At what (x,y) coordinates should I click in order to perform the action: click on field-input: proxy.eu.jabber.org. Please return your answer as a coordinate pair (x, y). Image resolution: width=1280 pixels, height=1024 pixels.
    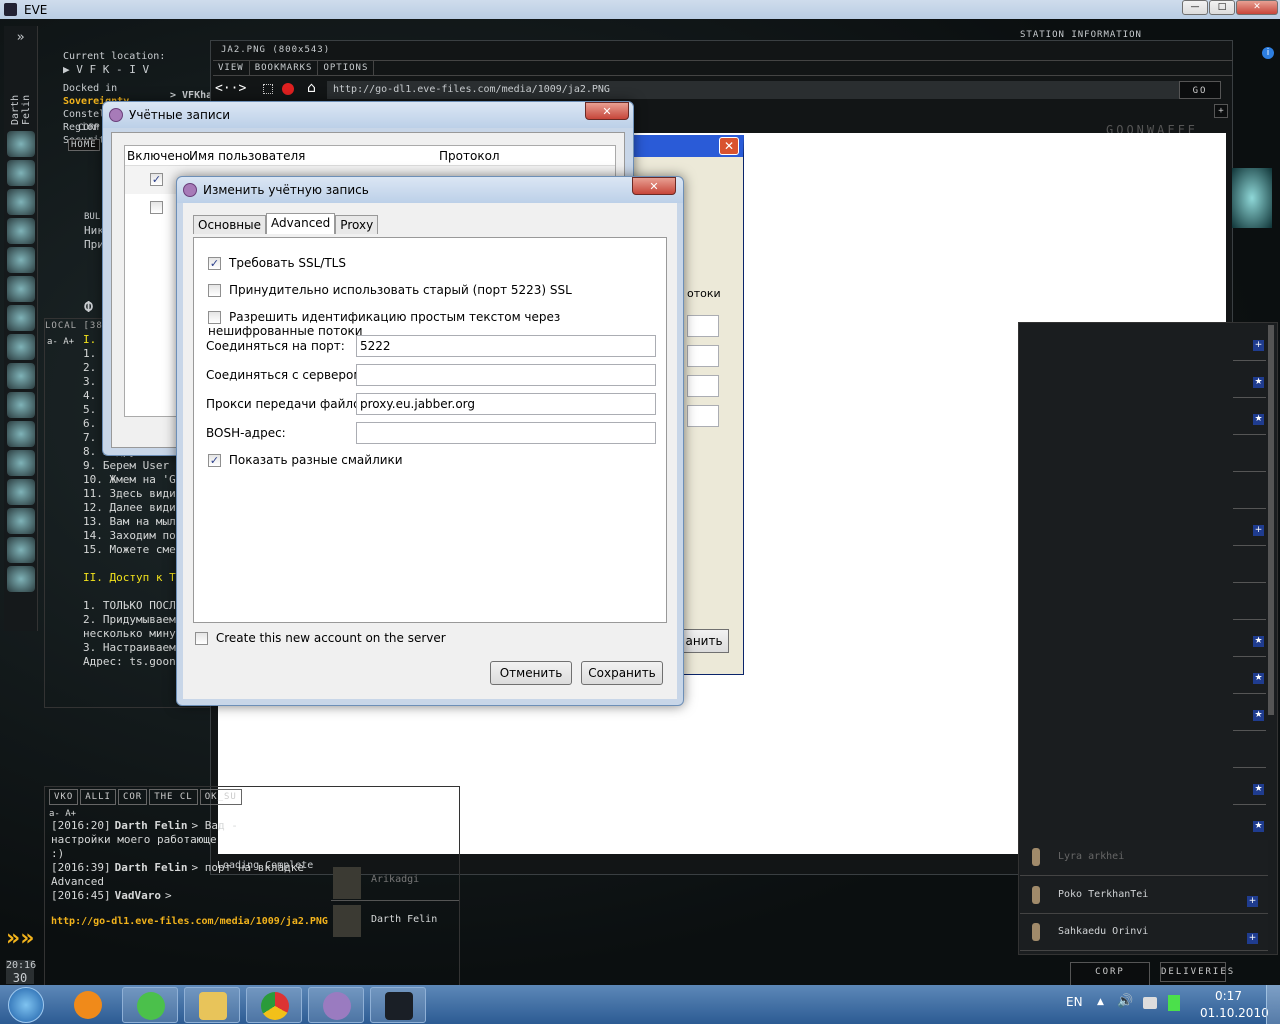
    Looking at the image, I should click on (506, 404).